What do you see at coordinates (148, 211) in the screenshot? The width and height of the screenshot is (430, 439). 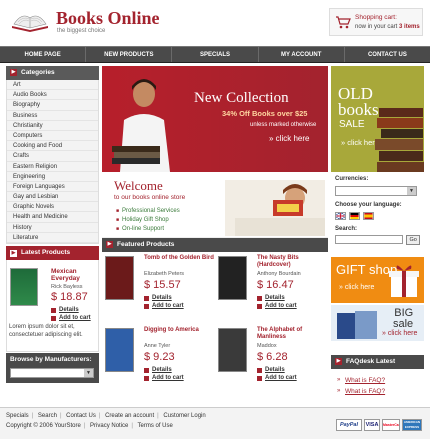 I see `welcome-item: ■ Professional Services` at bounding box center [148, 211].